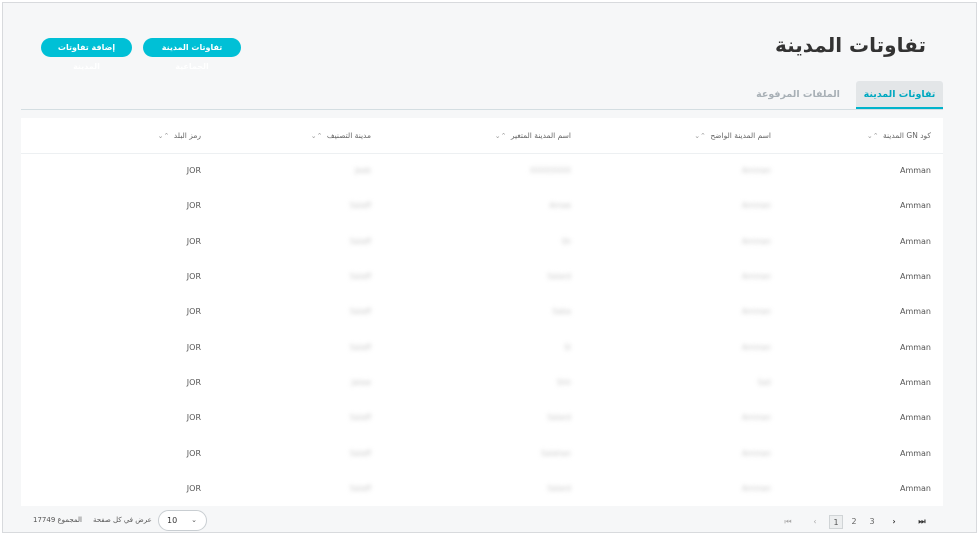  Describe the element at coordinates (172, 520) in the screenshot. I see `per-page-value: 10` at that location.